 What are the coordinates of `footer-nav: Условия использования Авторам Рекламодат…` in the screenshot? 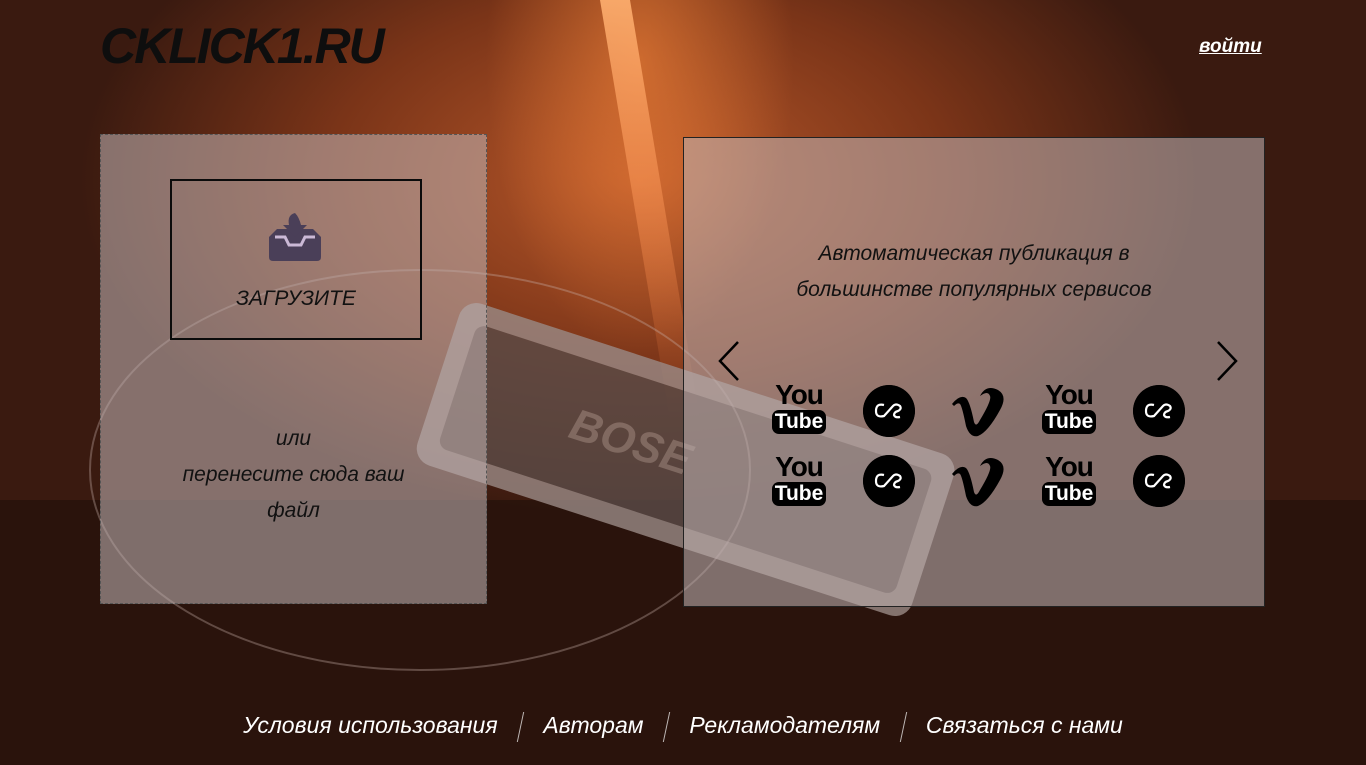 It's located at (683, 727).